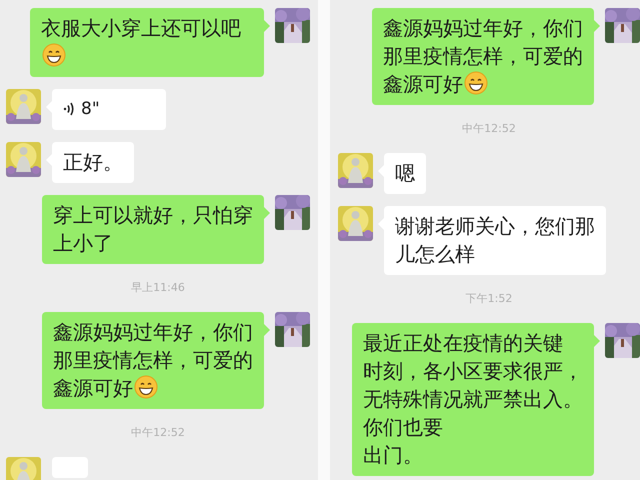  I want to click on voice-duration: 8", so click(90, 109).